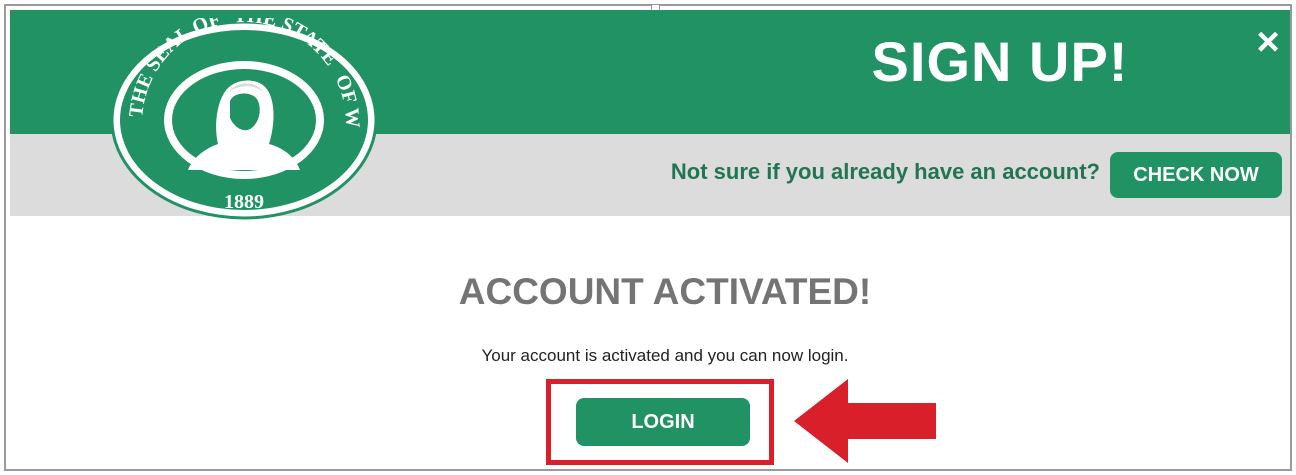  I want to click on page-title: SIGN UP!, so click(1000, 61).